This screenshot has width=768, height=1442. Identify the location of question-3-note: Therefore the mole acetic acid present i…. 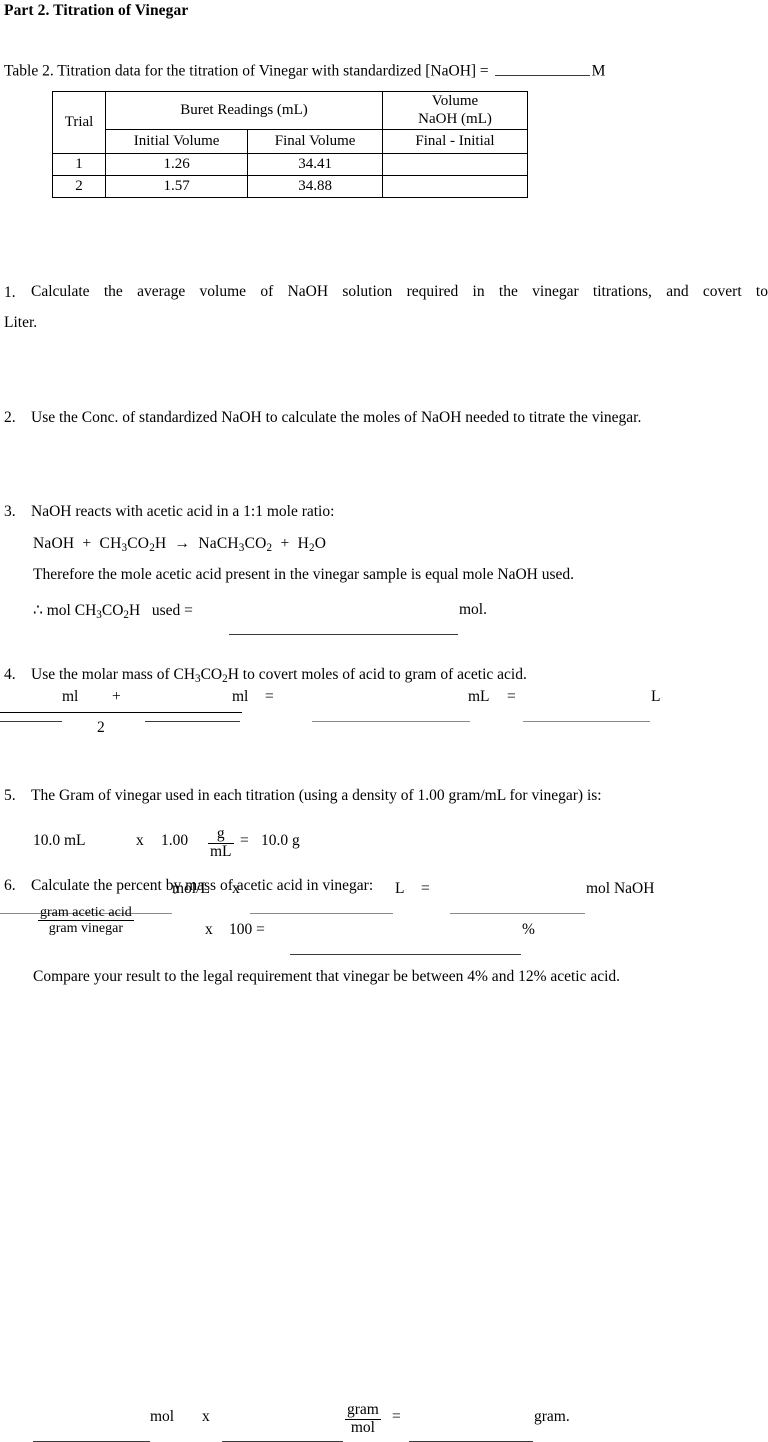
(303, 574).